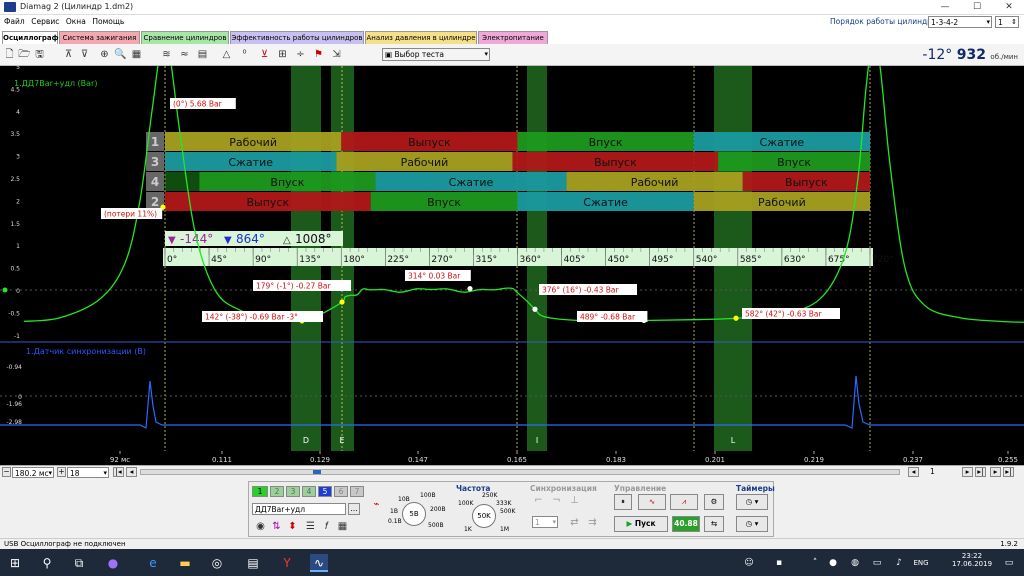  Describe the element at coordinates (84, 54) in the screenshot. I see `cursor-b-icon: ⊽` at that location.